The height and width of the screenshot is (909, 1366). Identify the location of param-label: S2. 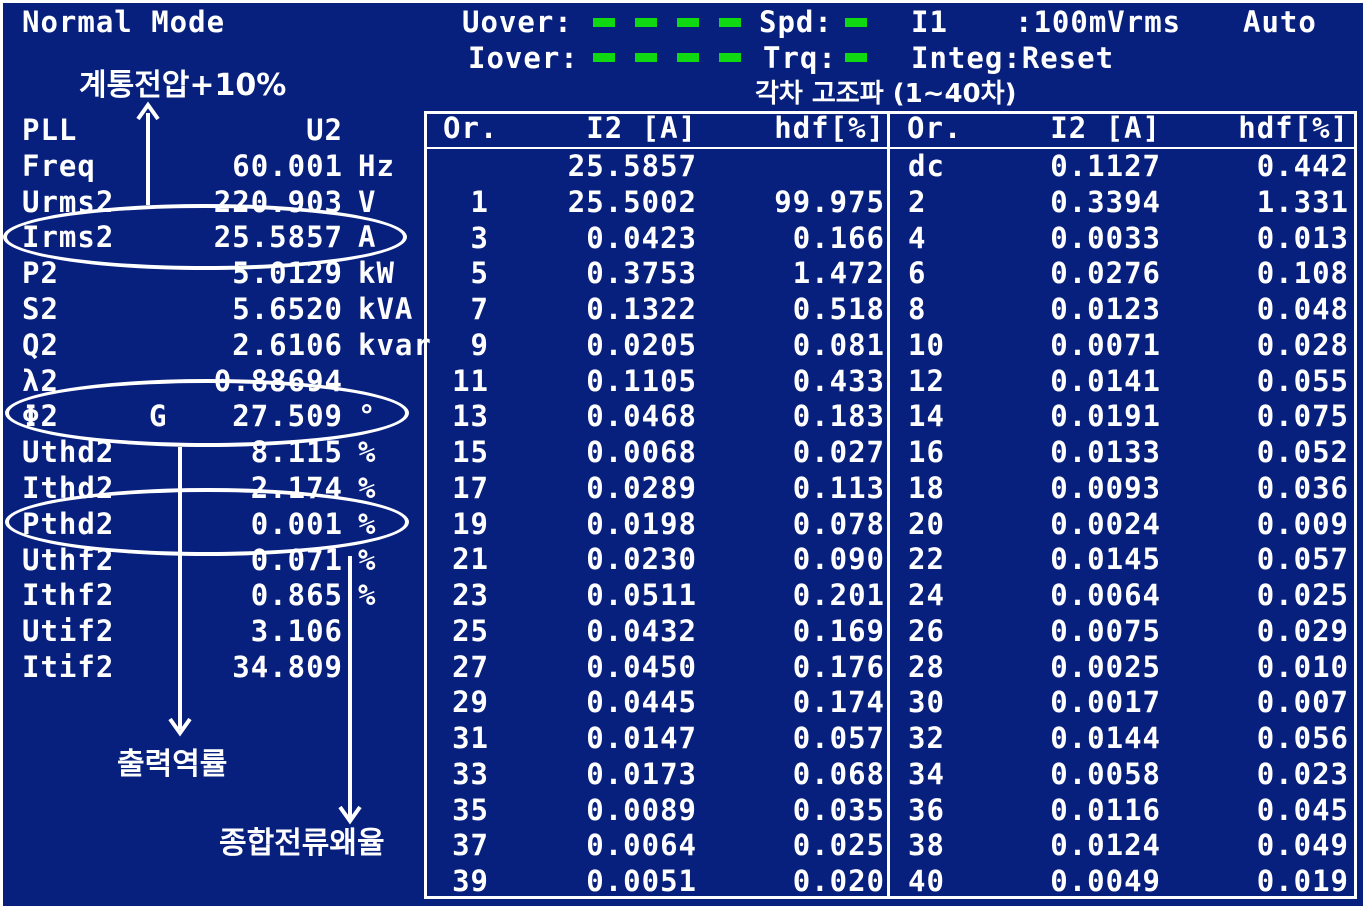
(40, 309).